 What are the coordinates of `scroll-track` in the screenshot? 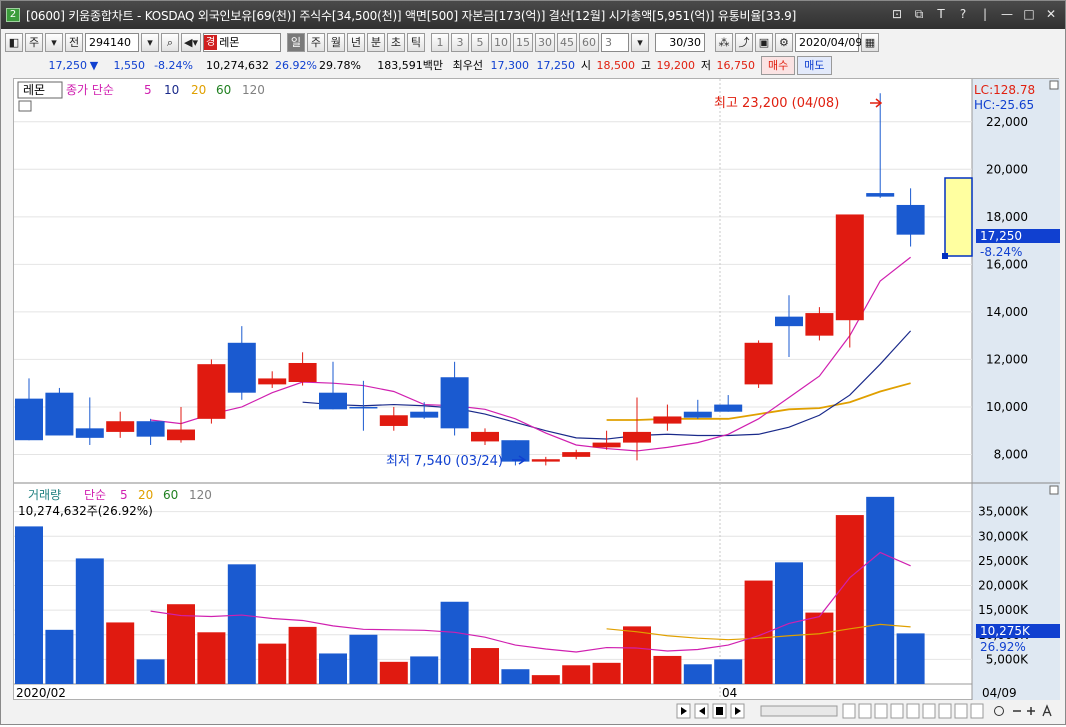 It's located at (799, 711).